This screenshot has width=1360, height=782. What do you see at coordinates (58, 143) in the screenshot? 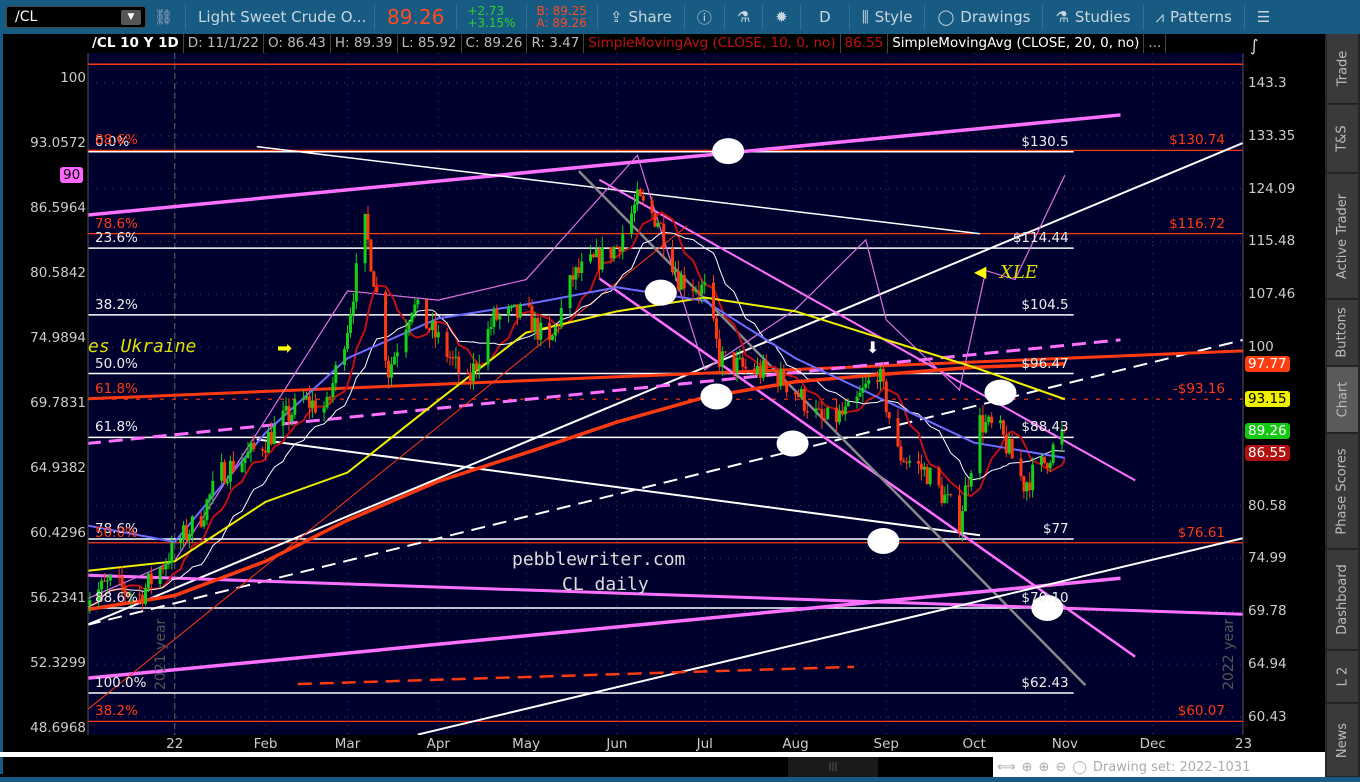
I see `left-axis-tick: 93.0572` at bounding box center [58, 143].